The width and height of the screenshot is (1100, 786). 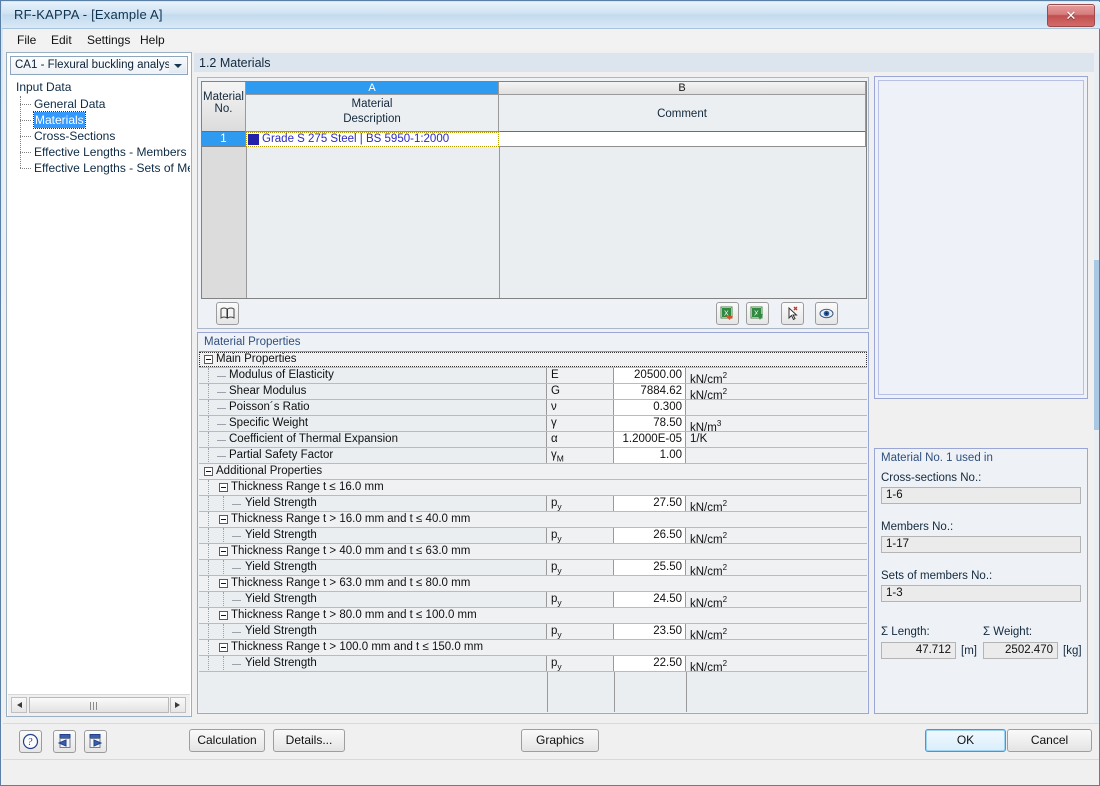 I want to click on tree-root-input-data: Input Data, so click(x=43, y=87).